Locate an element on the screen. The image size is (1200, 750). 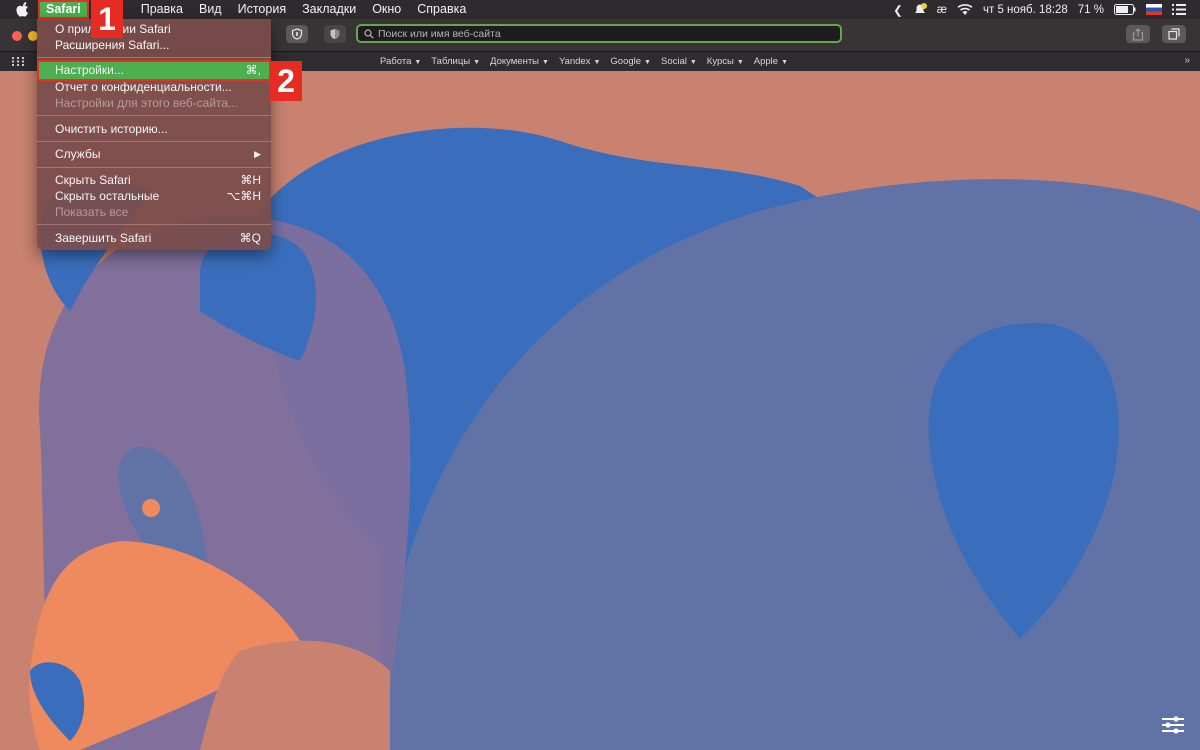
menu-edit: Правка is located at coordinates (162, 9).